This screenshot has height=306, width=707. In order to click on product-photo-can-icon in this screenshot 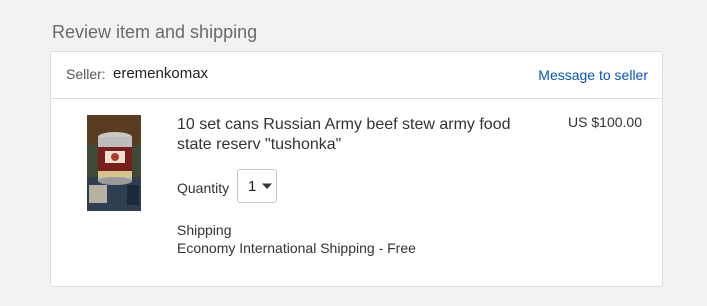, I will do `click(114, 163)`.